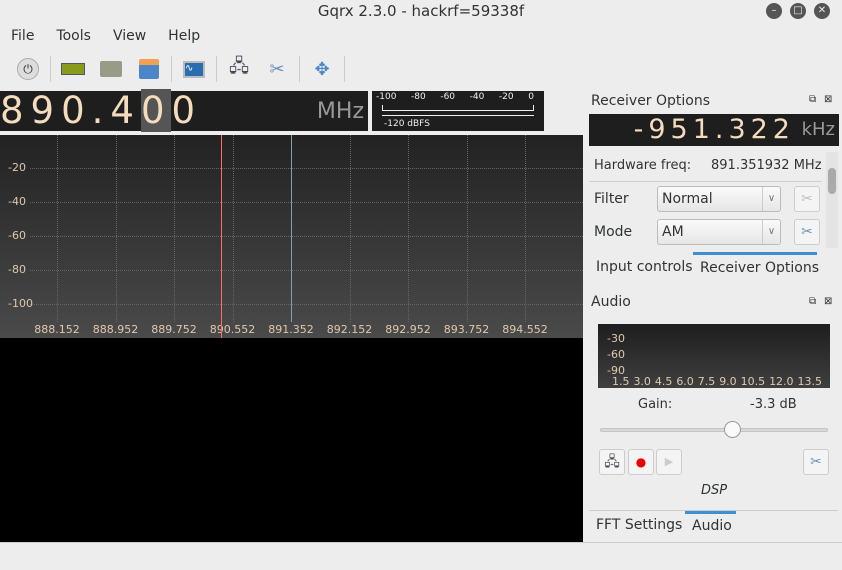 This screenshot has width=842, height=570. What do you see at coordinates (194, 69) in the screenshot?
I see `monitor-icon: ∿` at bounding box center [194, 69].